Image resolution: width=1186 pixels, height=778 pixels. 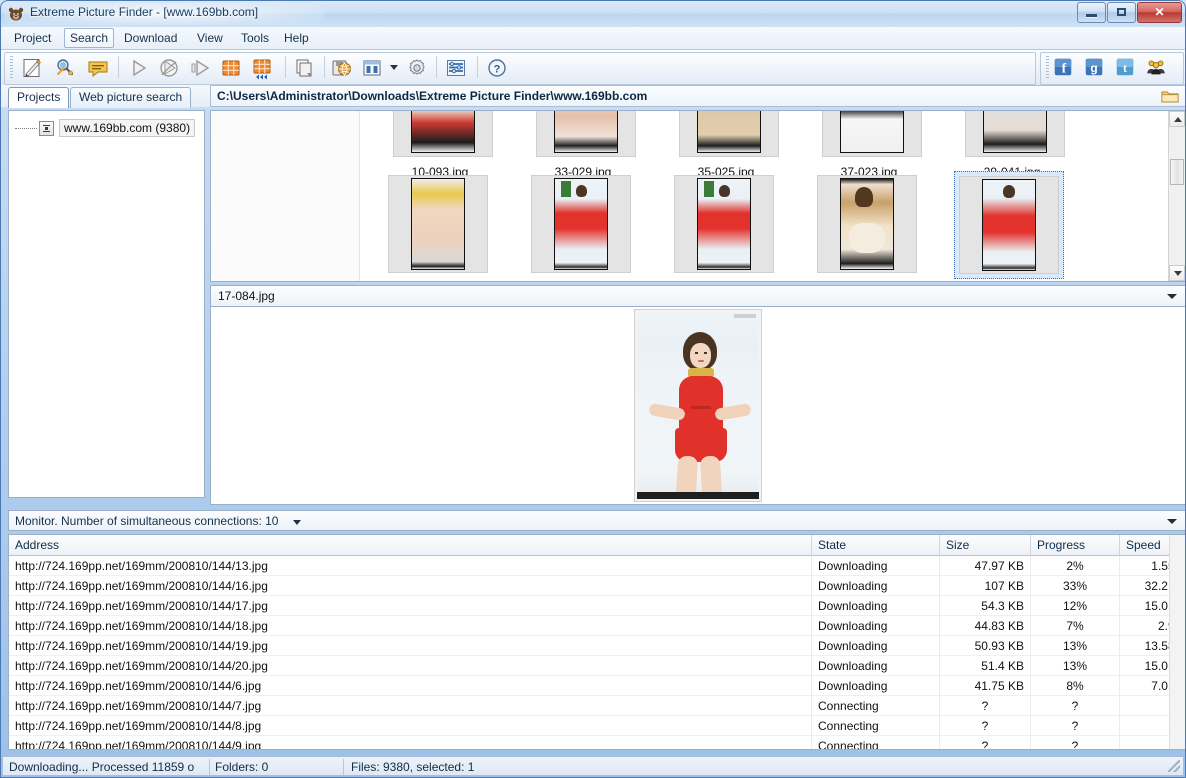 I want to click on thumbnail-item-selected, so click(x=1009, y=225).